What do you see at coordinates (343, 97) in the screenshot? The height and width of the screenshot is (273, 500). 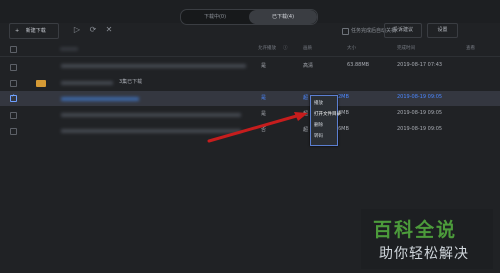 I see `row-size: 2MB` at bounding box center [343, 97].